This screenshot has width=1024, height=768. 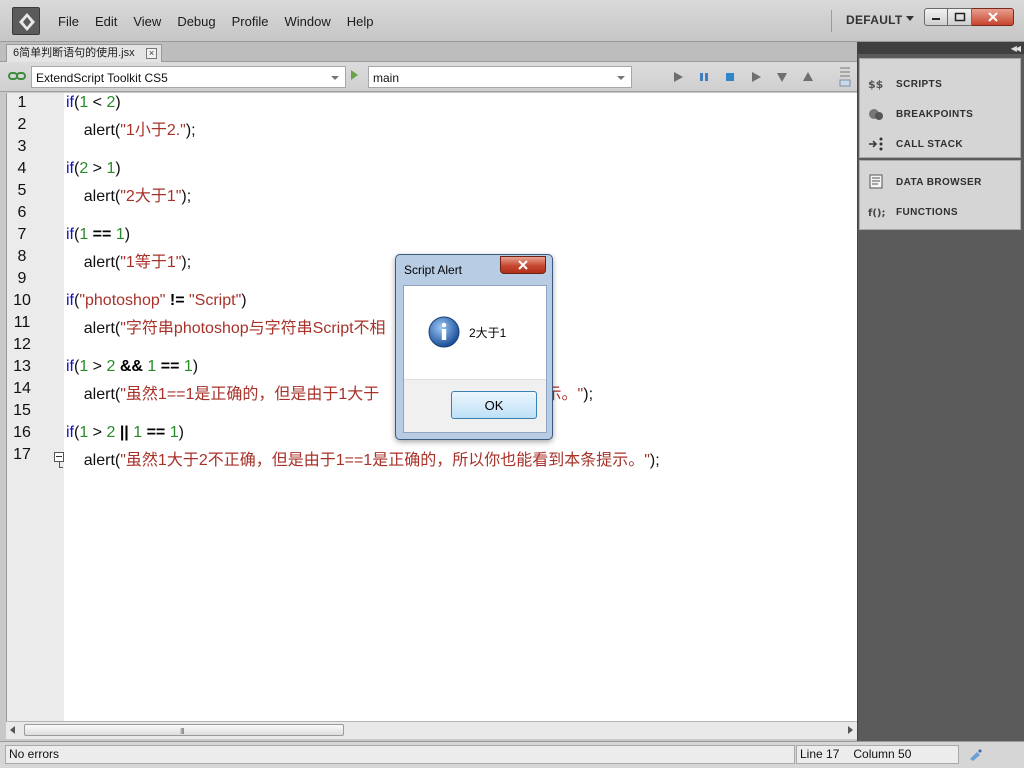 I want to click on code-line: if(1 == 1), so click(x=98, y=234).